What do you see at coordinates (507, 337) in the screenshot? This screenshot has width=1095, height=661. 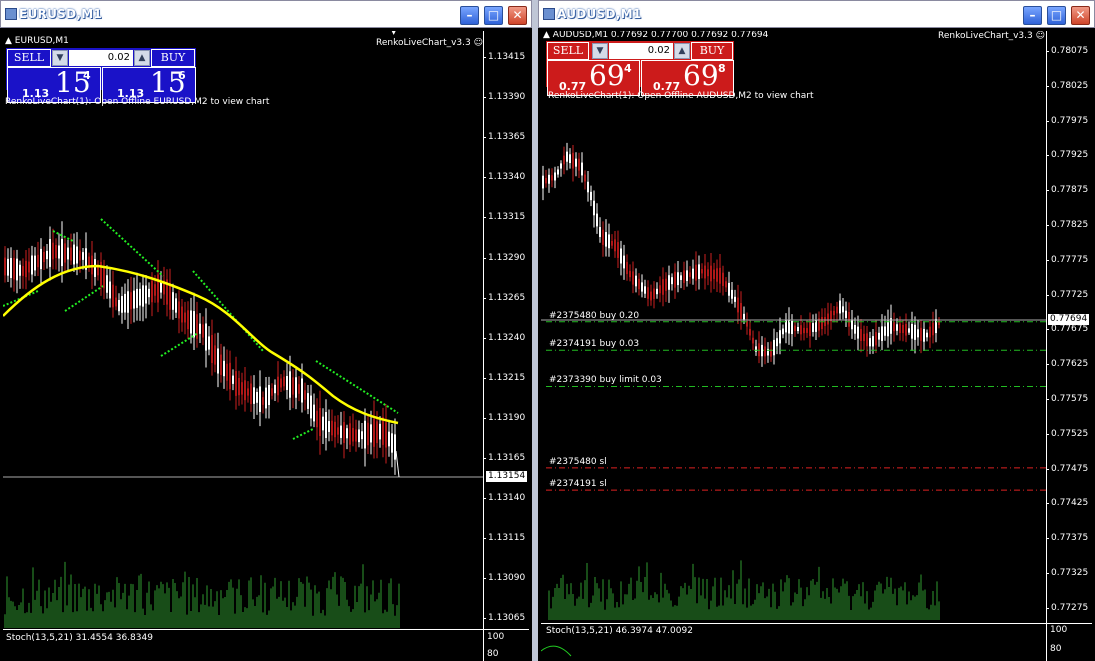 I see `eurusd-price-label: 1.13240` at bounding box center [507, 337].